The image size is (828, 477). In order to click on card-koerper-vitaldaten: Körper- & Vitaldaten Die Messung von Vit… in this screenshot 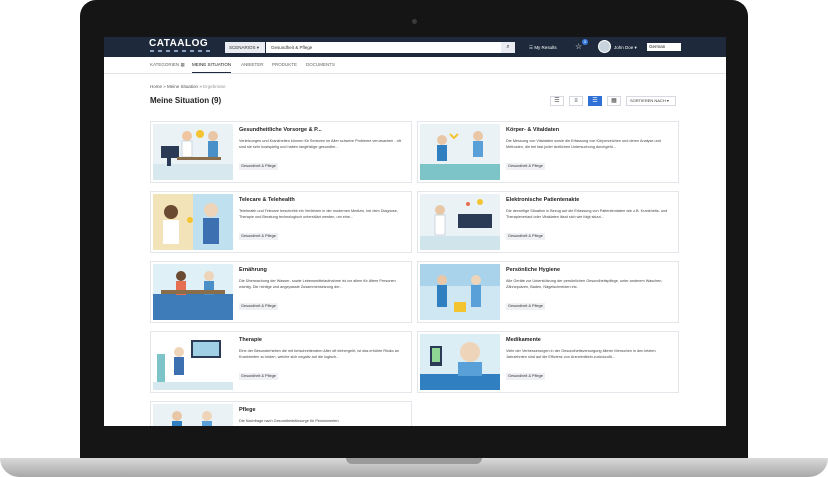, I will do `click(548, 152)`.